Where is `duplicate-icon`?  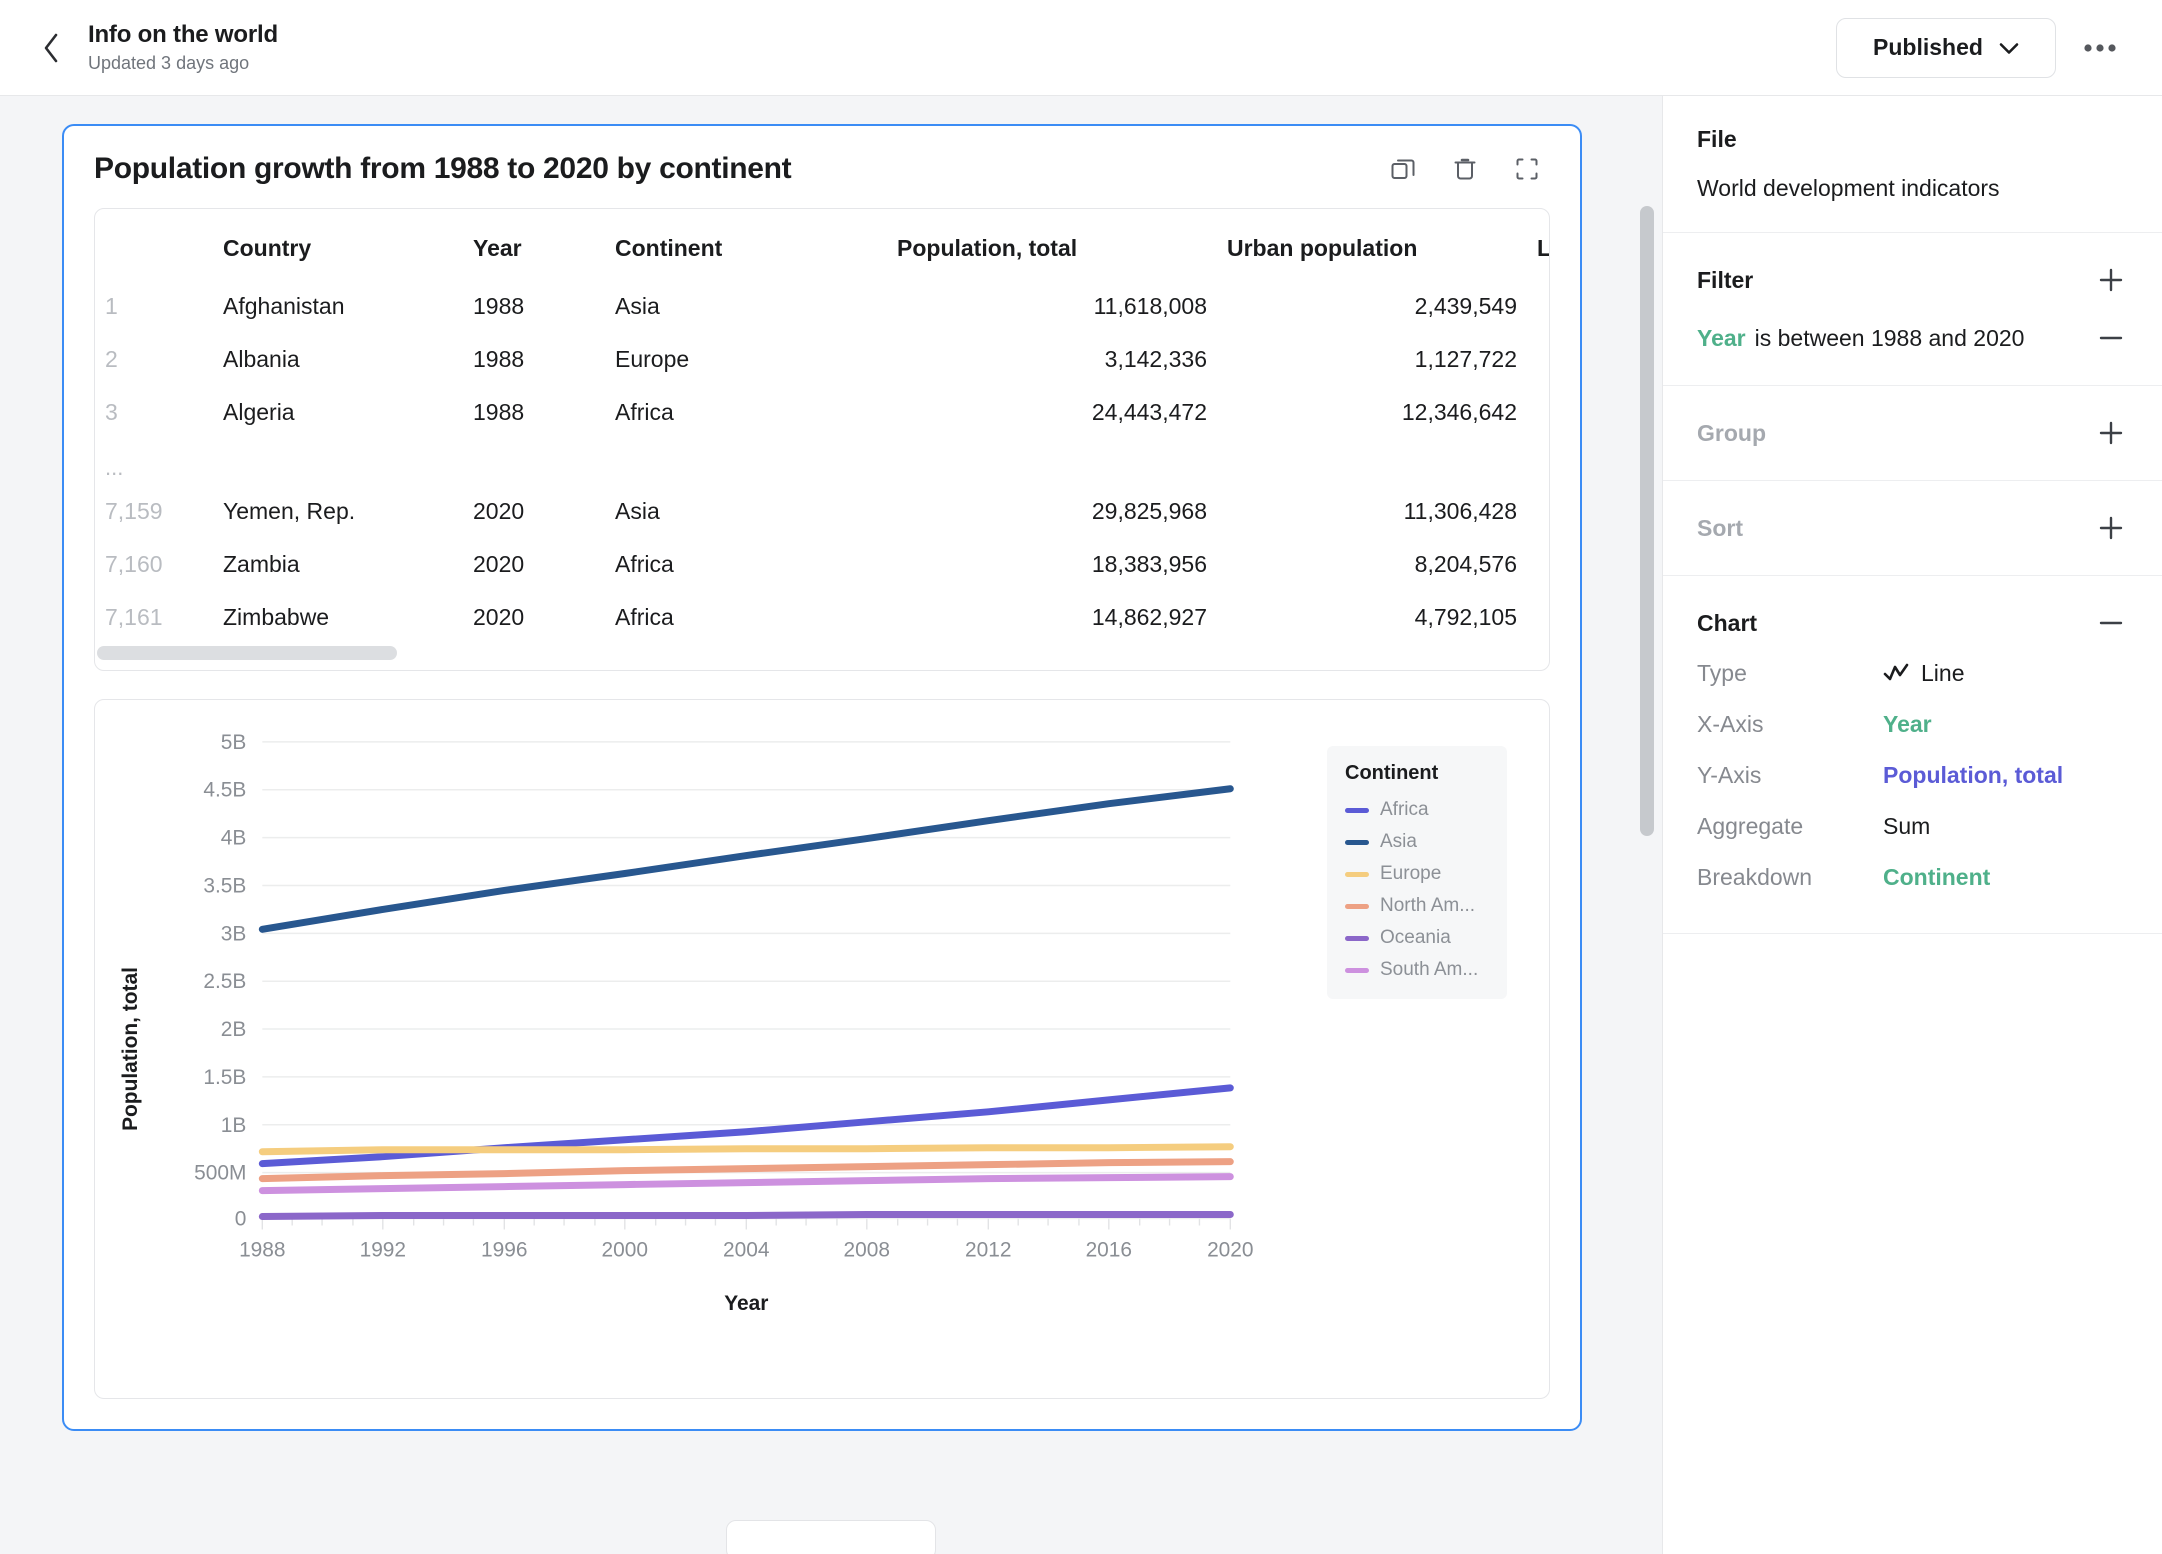
duplicate-icon is located at coordinates (1403, 169).